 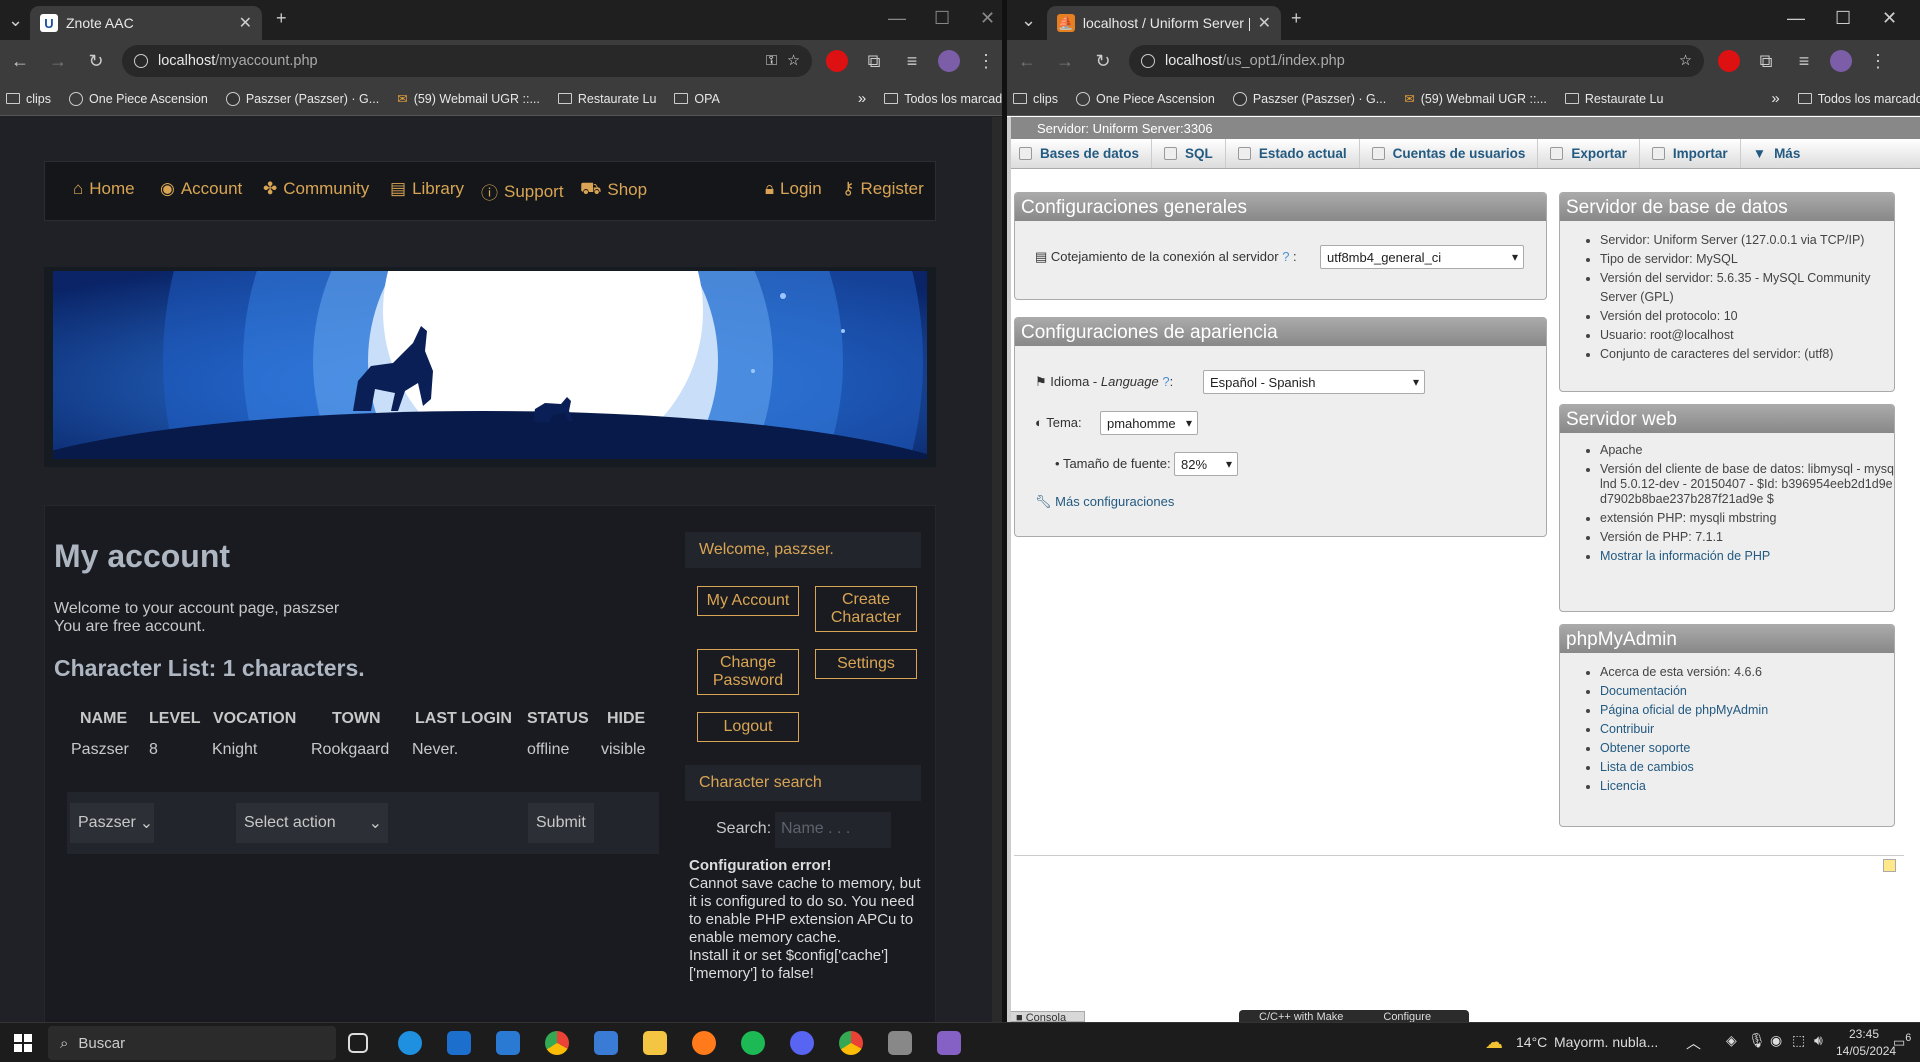 I want to click on taskbar-search: ⌕ Buscar, so click(x=192, y=1043).